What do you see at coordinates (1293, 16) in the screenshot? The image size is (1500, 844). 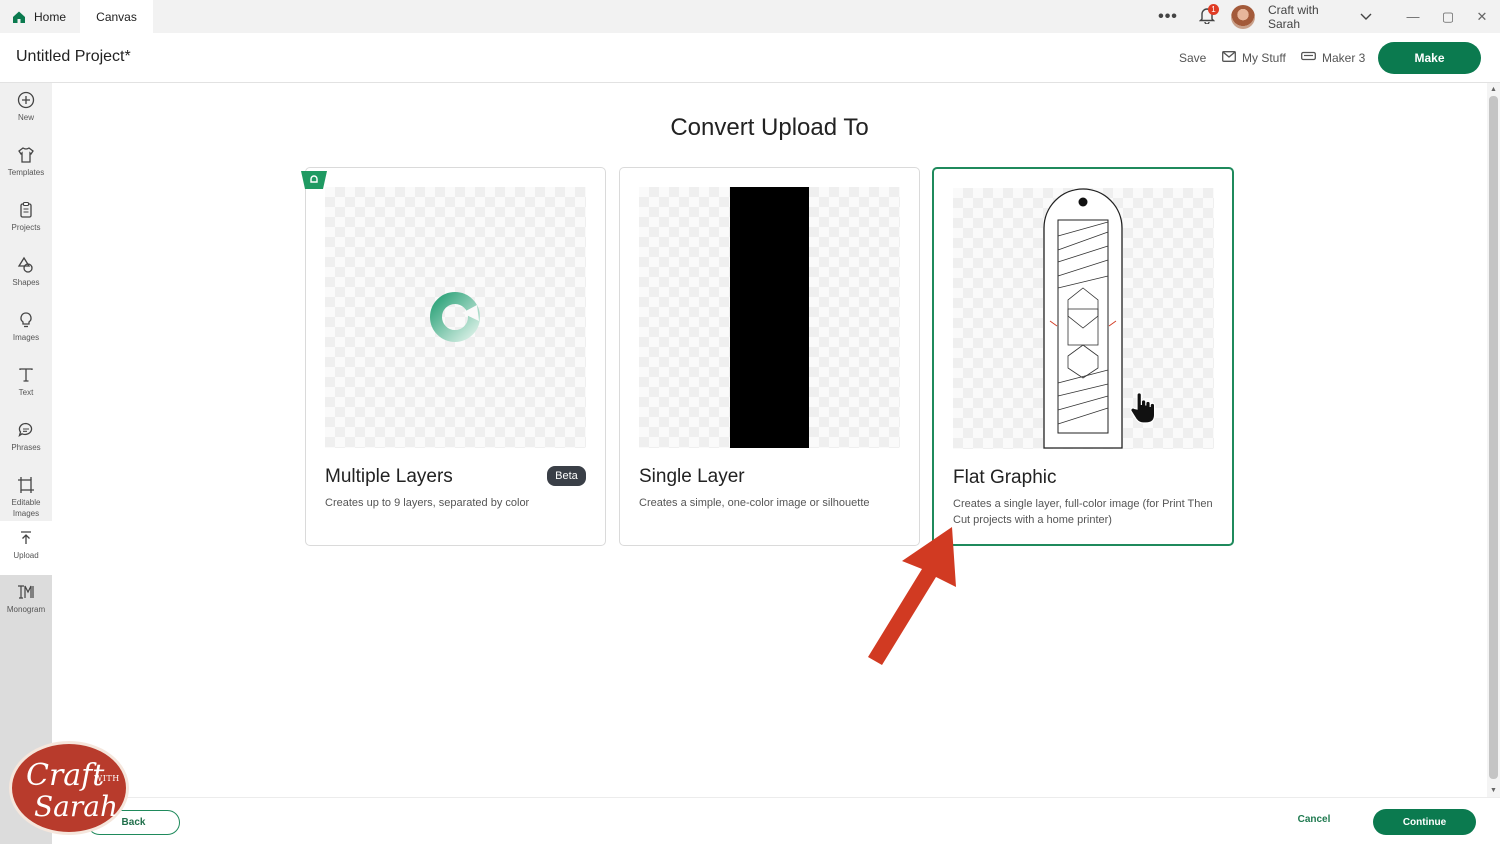 I see `user-name: Craft with Sarah` at bounding box center [1293, 16].